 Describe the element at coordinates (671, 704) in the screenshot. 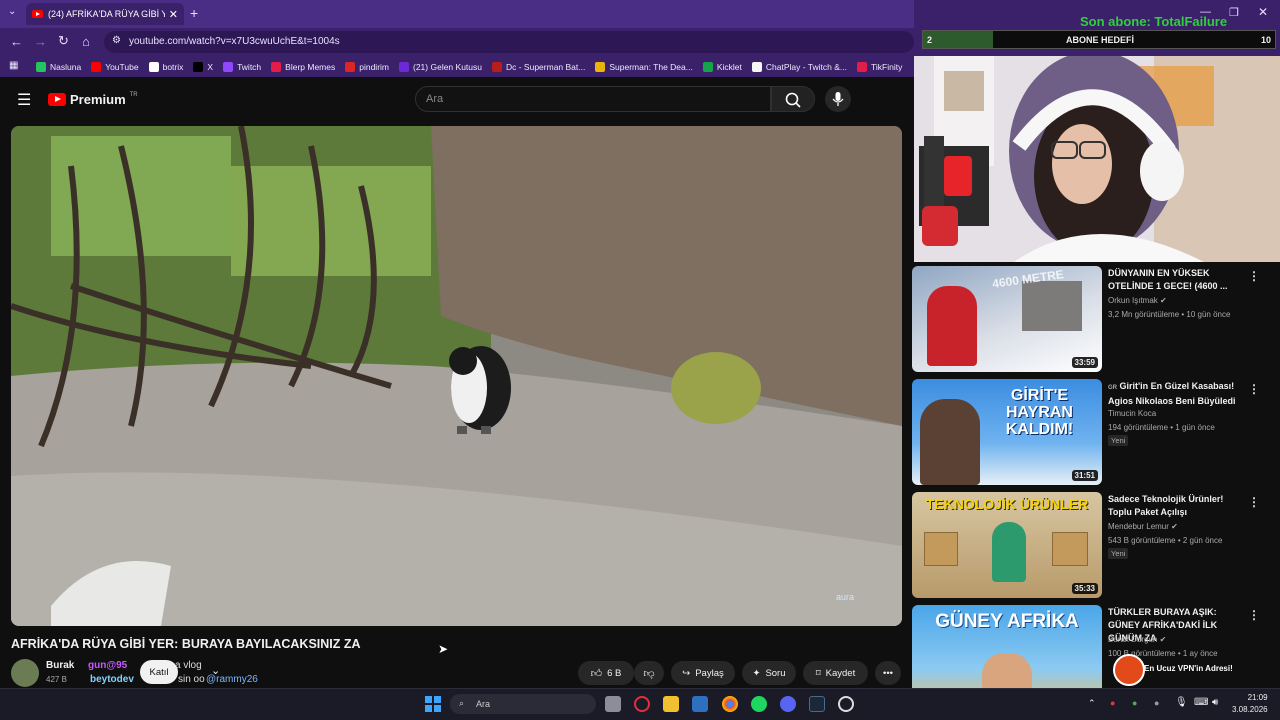

I see `file-explorer-icon` at that location.